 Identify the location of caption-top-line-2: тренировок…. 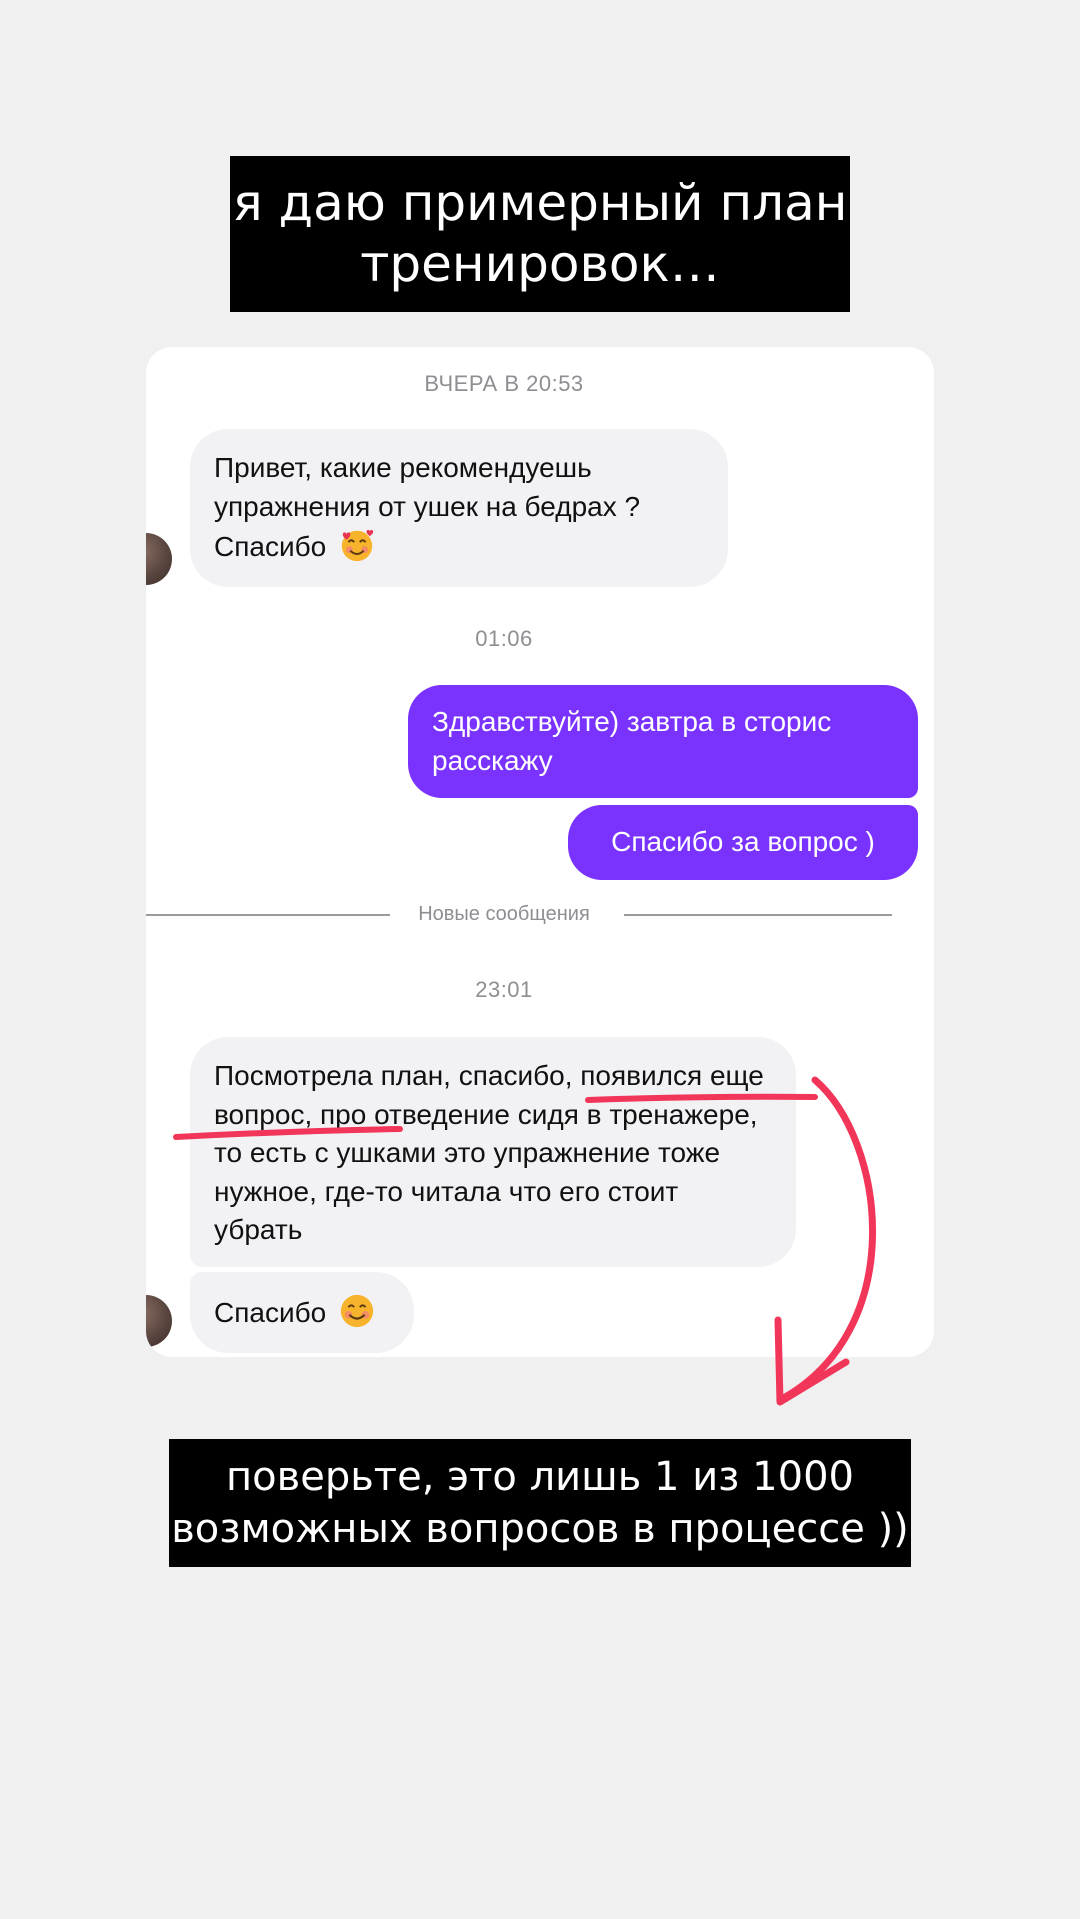
(540, 264).